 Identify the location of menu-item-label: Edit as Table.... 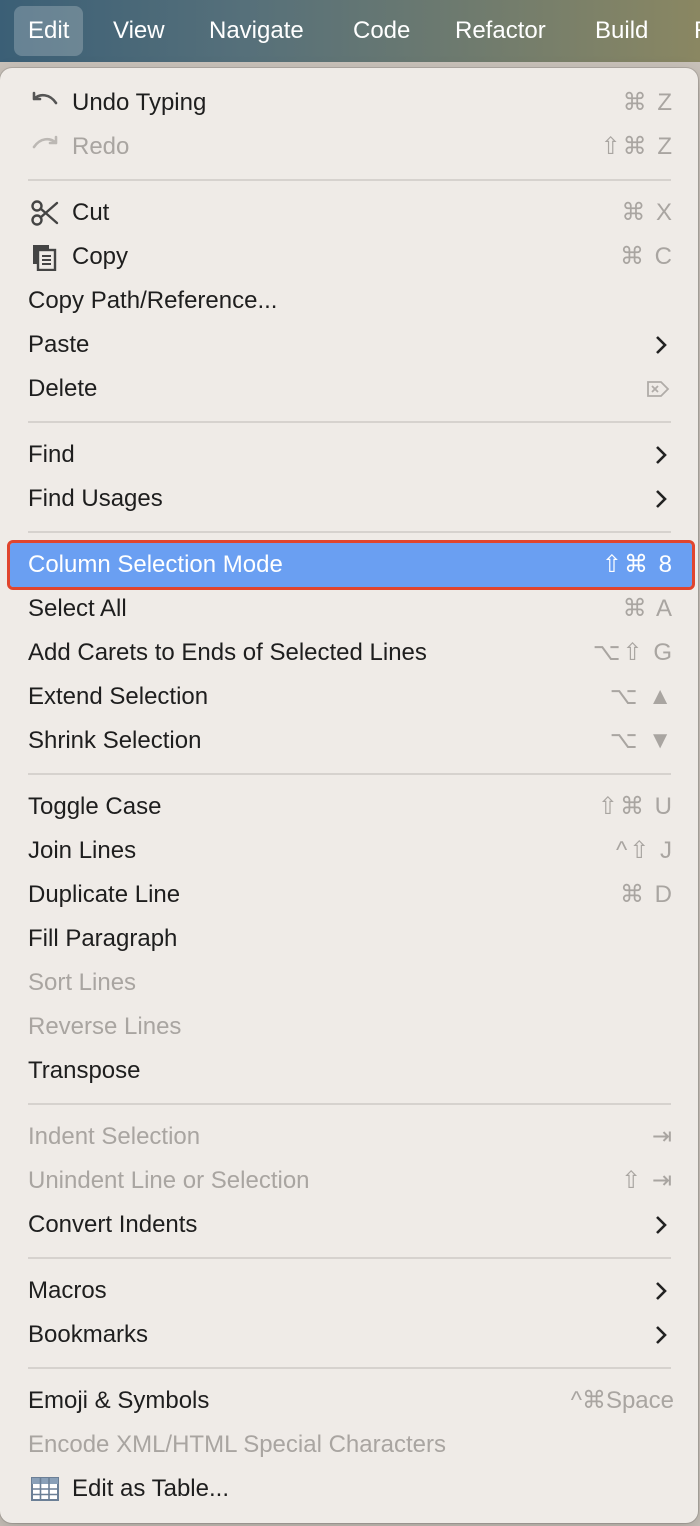
(150, 1488).